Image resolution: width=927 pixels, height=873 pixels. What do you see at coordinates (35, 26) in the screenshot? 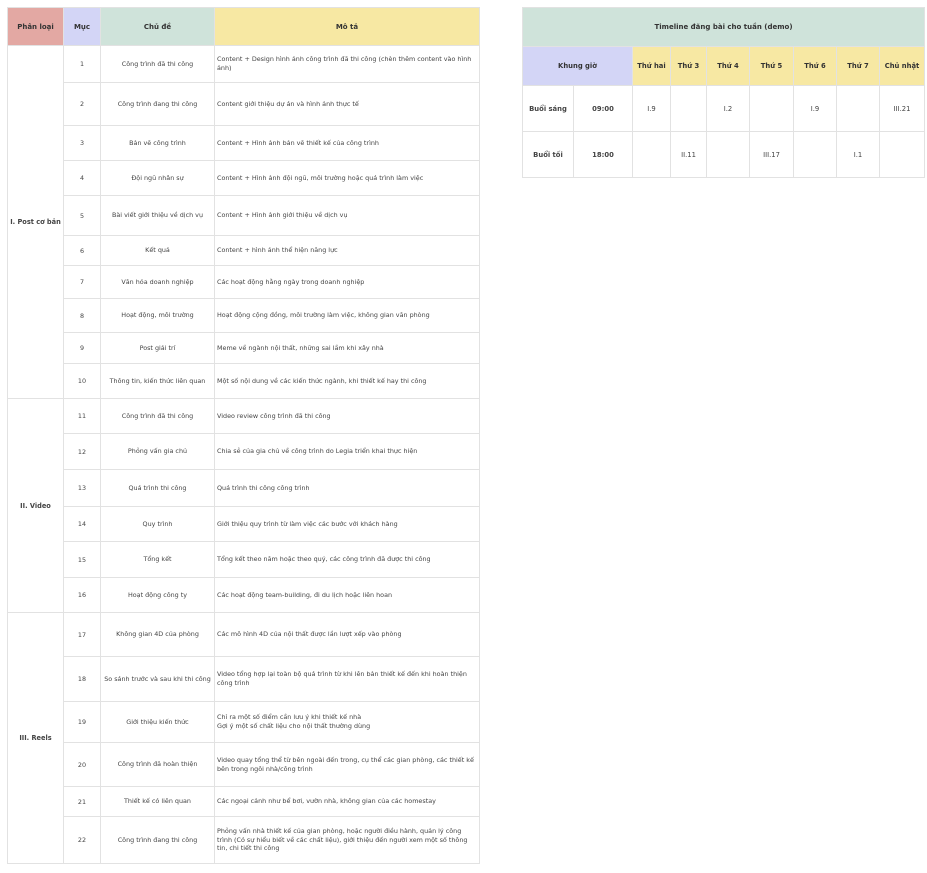
I see `header-category: Phân loại` at bounding box center [35, 26].